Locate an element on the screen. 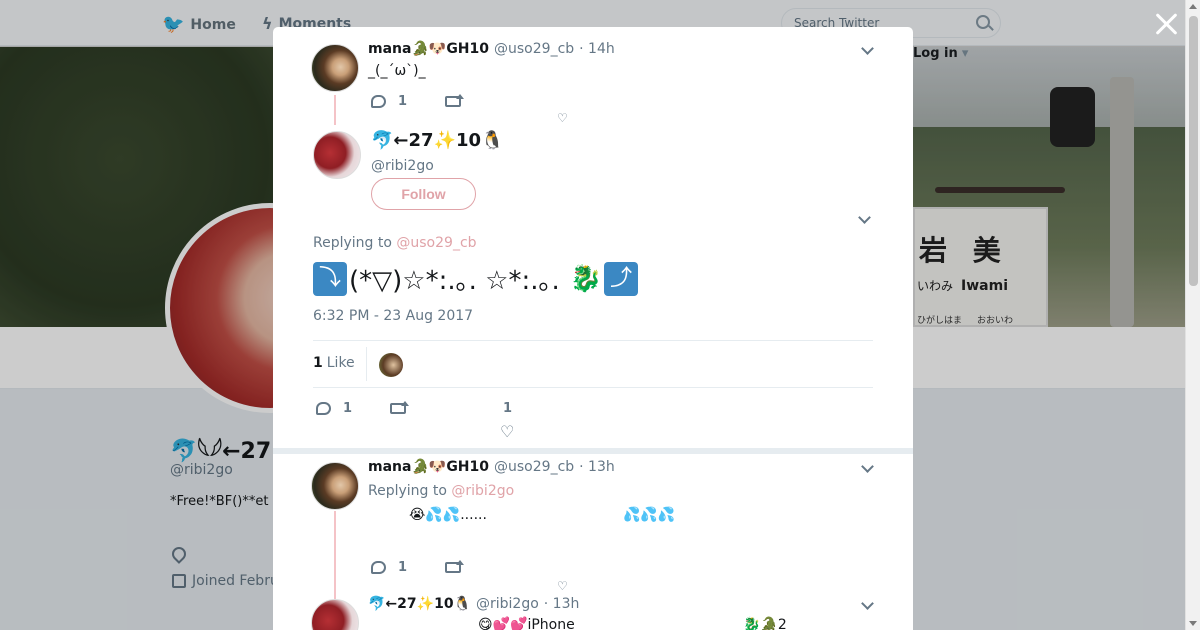 Image resolution: width=1200 pixels, height=630 pixels. arrow-up-right-icon: ⤴ is located at coordinates (621, 278).